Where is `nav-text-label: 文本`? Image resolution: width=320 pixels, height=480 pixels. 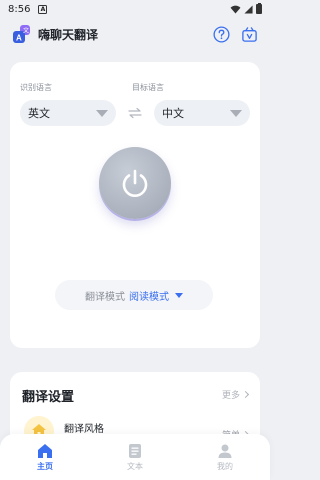 nav-text-label: 文本 is located at coordinates (135, 466).